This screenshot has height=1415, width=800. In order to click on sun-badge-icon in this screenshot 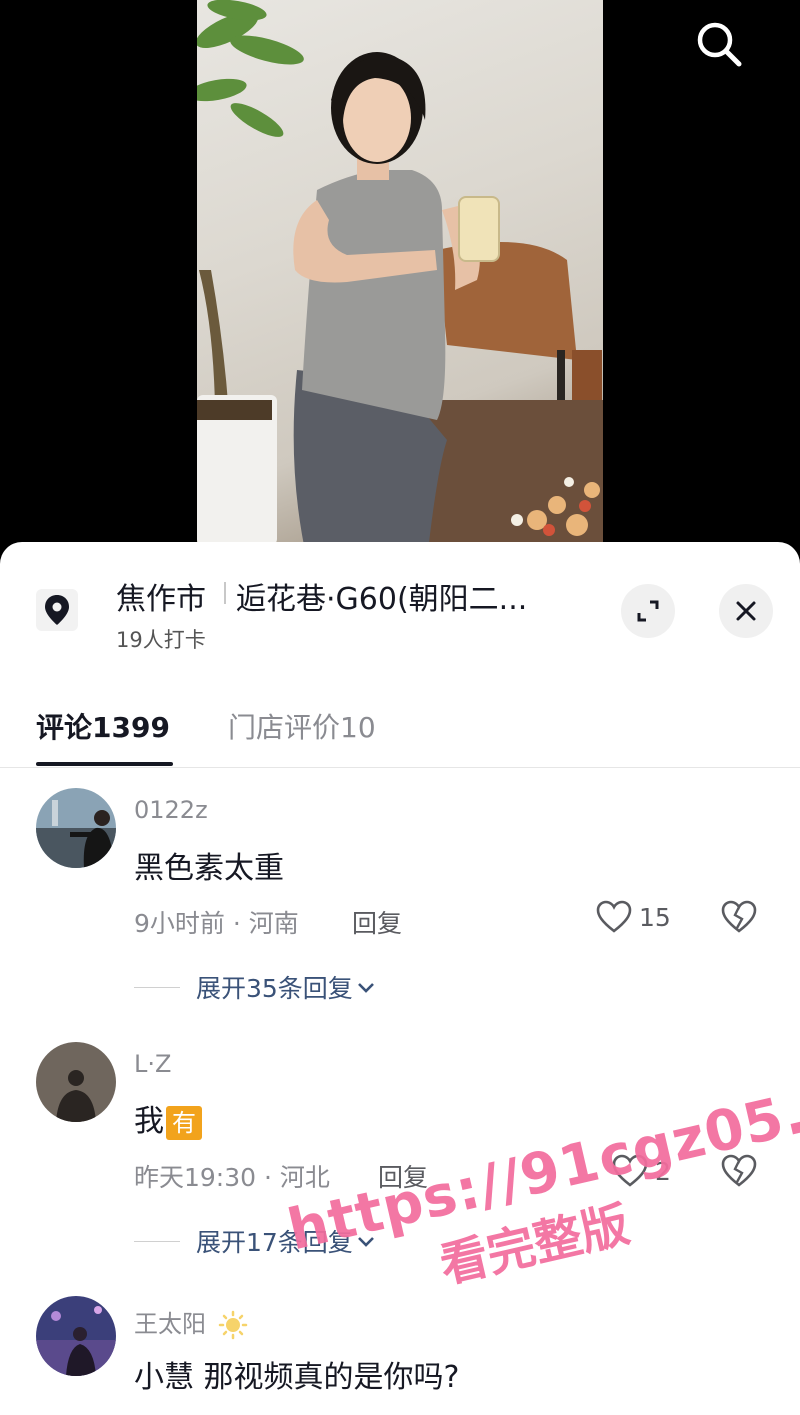, I will do `click(232, 1325)`.